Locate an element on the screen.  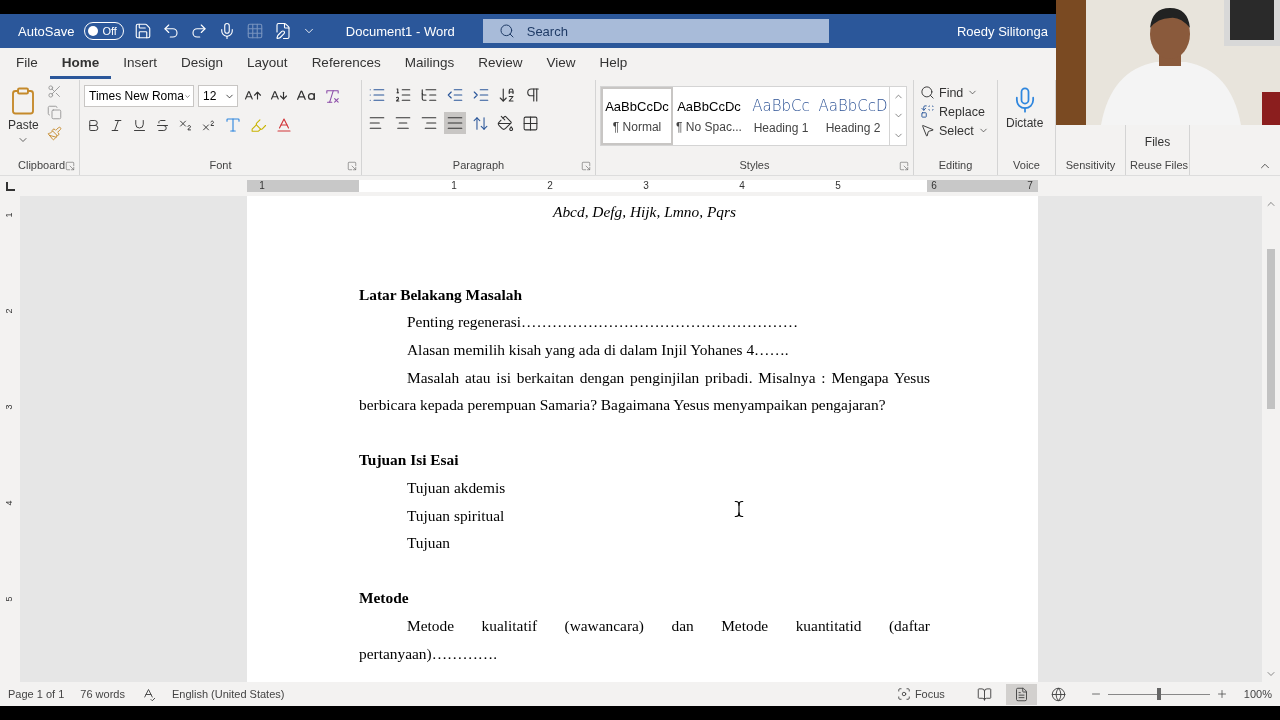
group-label: Font is located at coordinates (220, 165).